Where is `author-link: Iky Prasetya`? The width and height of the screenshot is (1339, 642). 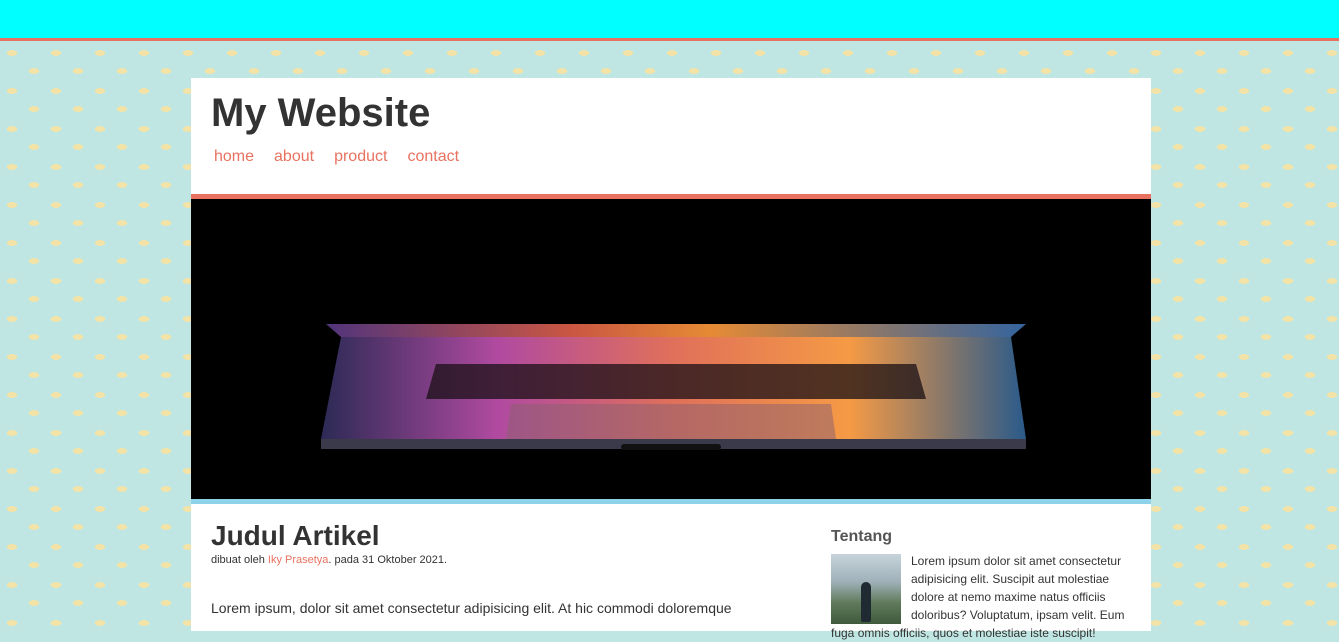 author-link: Iky Prasetya is located at coordinates (298, 560).